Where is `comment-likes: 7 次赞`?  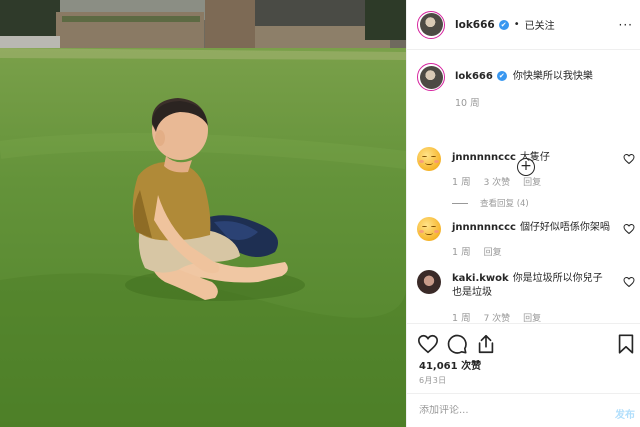
comment-likes: 7 次赞 is located at coordinates (497, 317).